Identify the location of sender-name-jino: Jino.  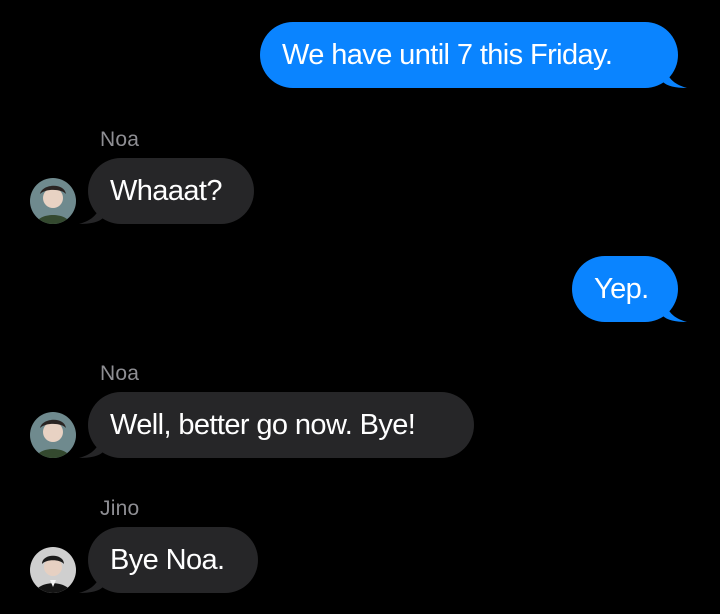
(120, 508).